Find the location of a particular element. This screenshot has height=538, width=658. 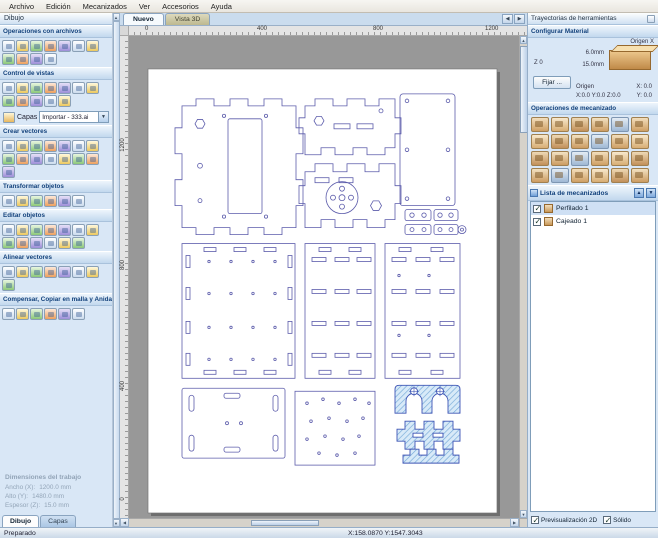

offset-vectors-icon is located at coordinates (8, 314).